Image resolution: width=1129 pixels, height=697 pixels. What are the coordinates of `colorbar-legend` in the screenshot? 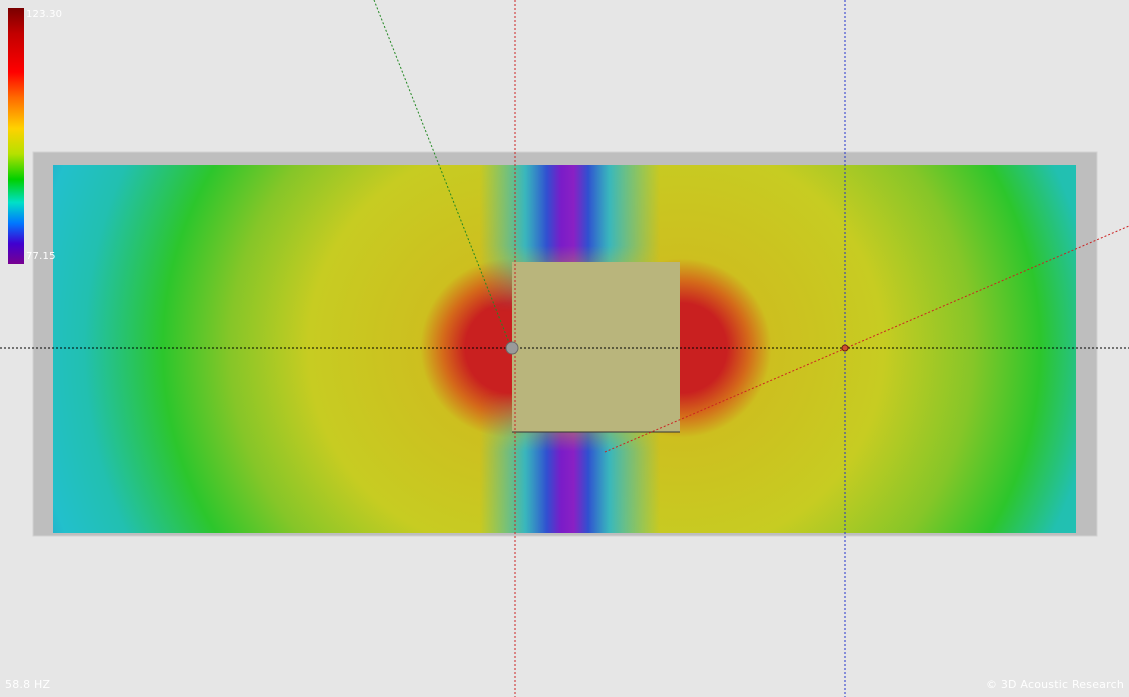 It's located at (16, 136).